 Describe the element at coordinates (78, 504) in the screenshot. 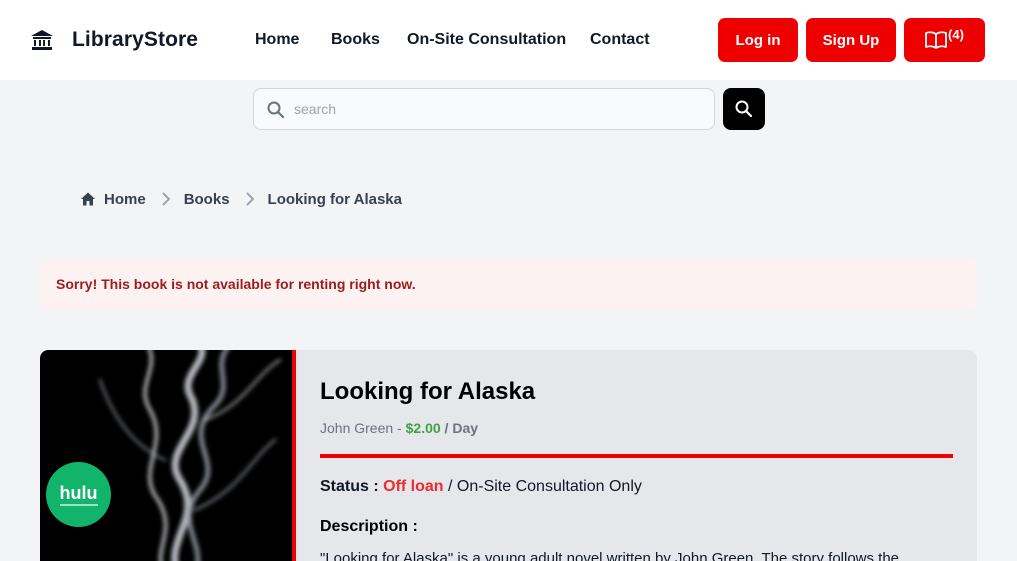

I see `hulu-badge-underline` at that location.